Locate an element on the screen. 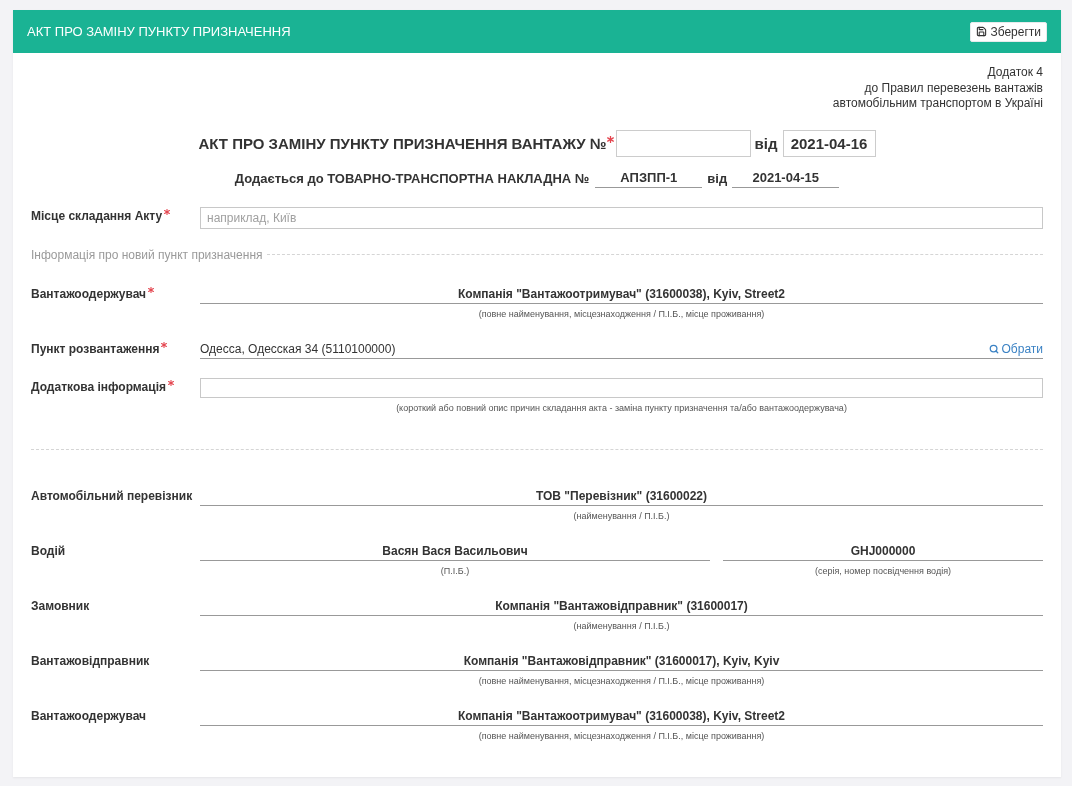  input-field: наприклад, Київ is located at coordinates (621, 217).